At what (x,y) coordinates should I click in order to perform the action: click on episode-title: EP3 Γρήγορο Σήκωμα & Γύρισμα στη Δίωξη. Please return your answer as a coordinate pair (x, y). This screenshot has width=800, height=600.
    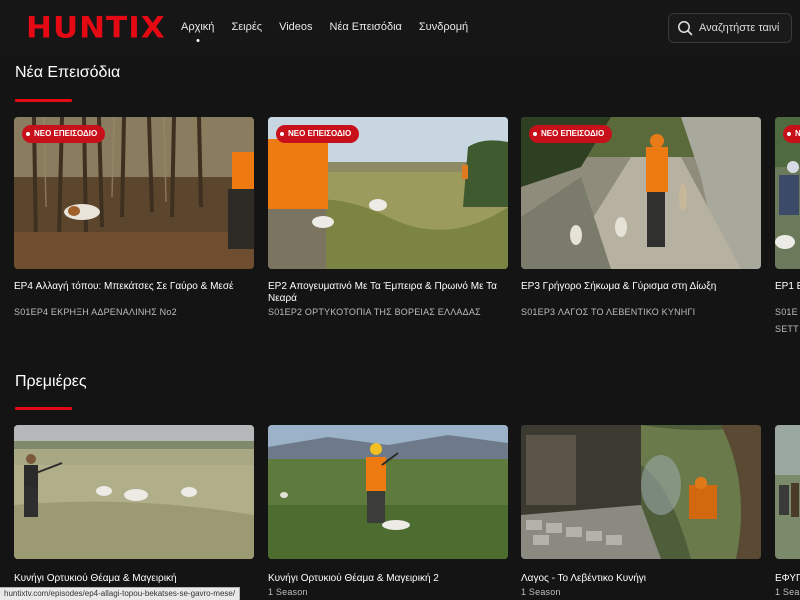
    Looking at the image, I should click on (619, 286).